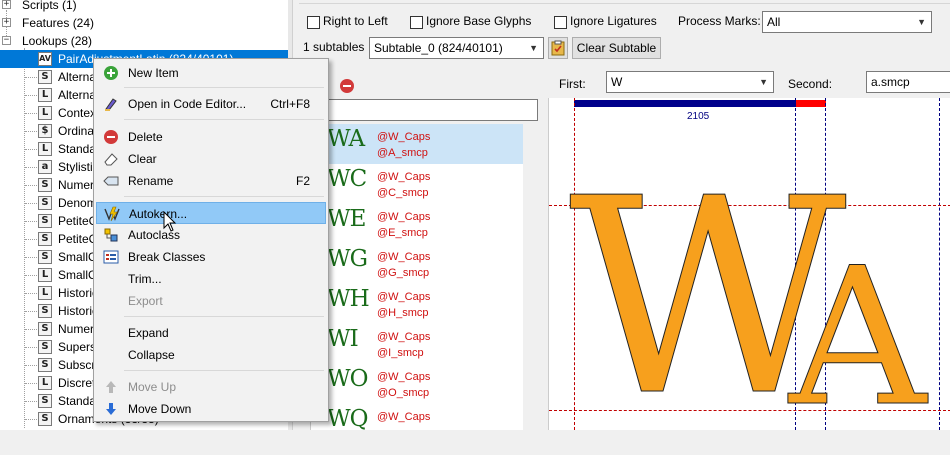 The height and width of the screenshot is (455, 950). I want to click on pair-filter-input, so click(426, 110).